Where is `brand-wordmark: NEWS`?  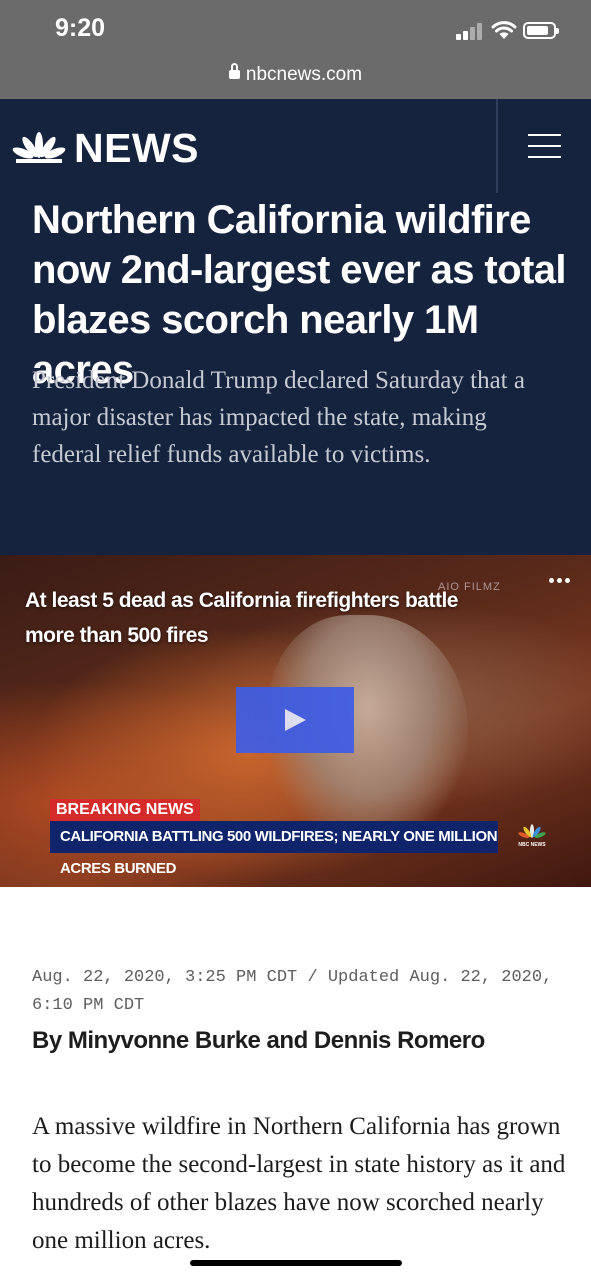
brand-wordmark: NEWS is located at coordinates (136, 148).